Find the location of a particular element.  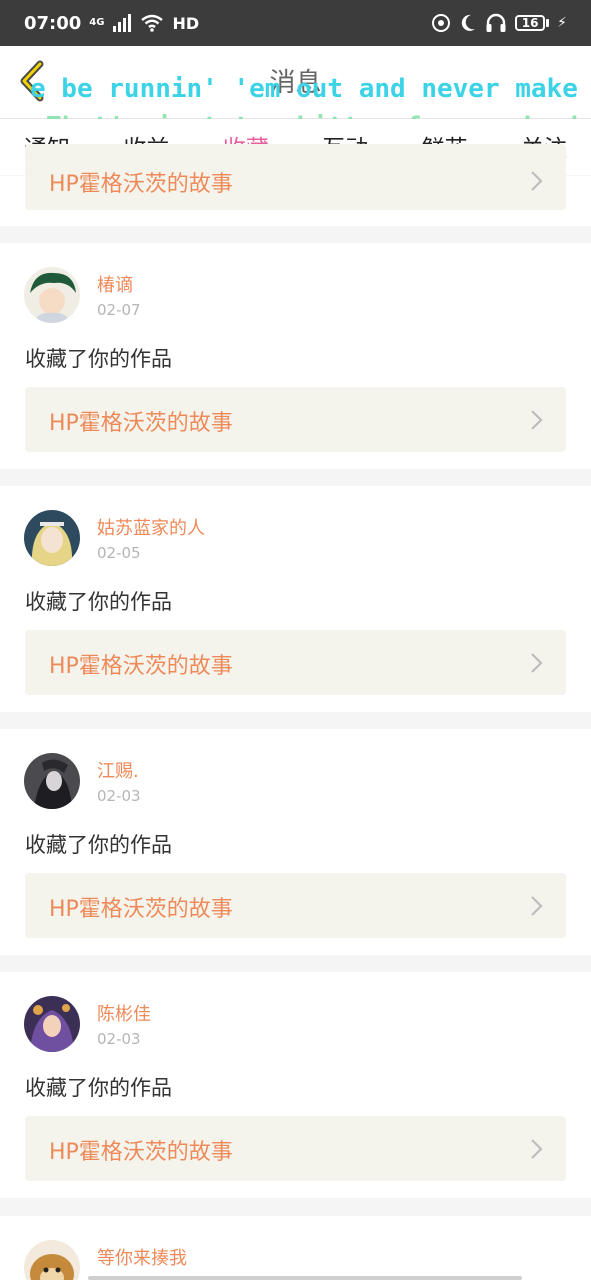

wifi-icon is located at coordinates (152, 23).